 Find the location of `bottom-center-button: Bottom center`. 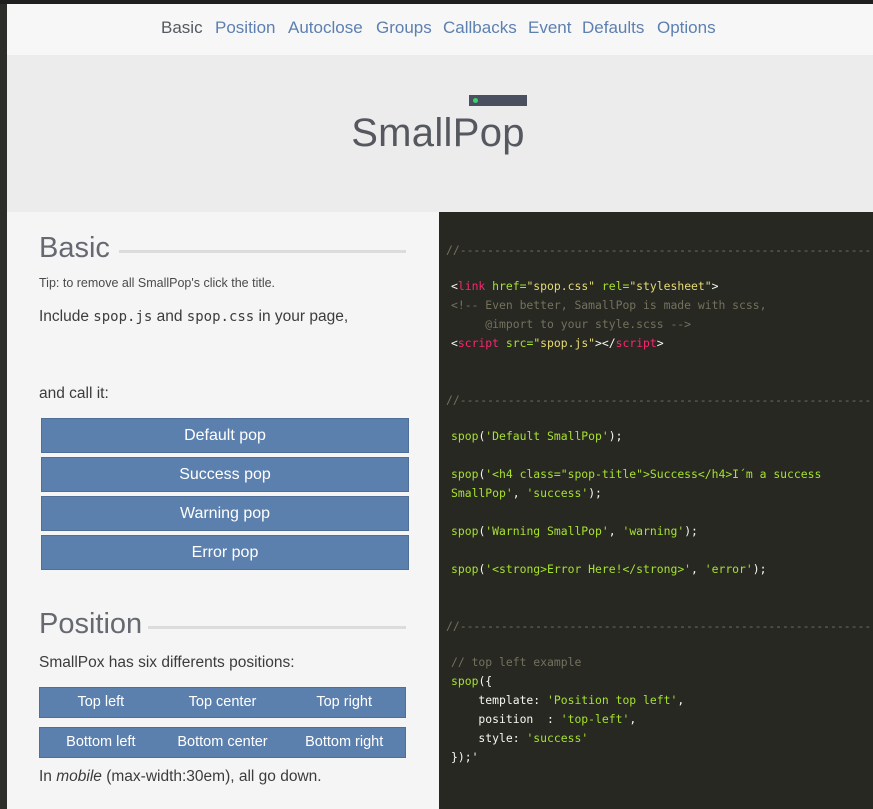

bottom-center-button: Bottom center is located at coordinates (223, 742).